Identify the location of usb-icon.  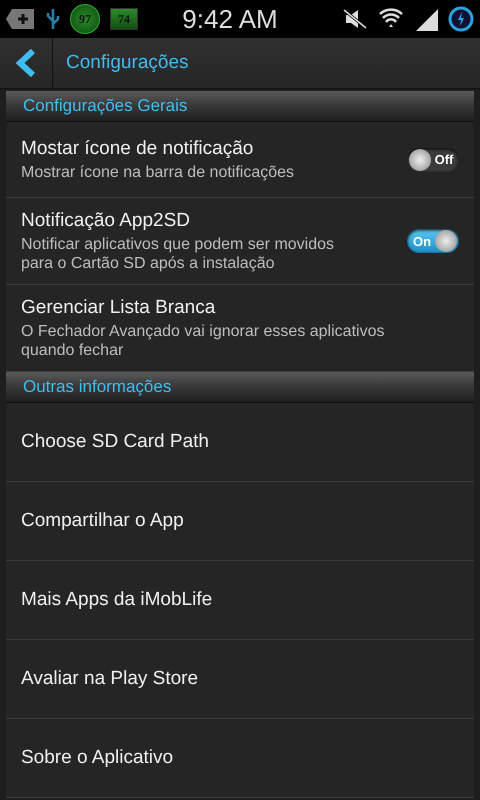
(53, 19).